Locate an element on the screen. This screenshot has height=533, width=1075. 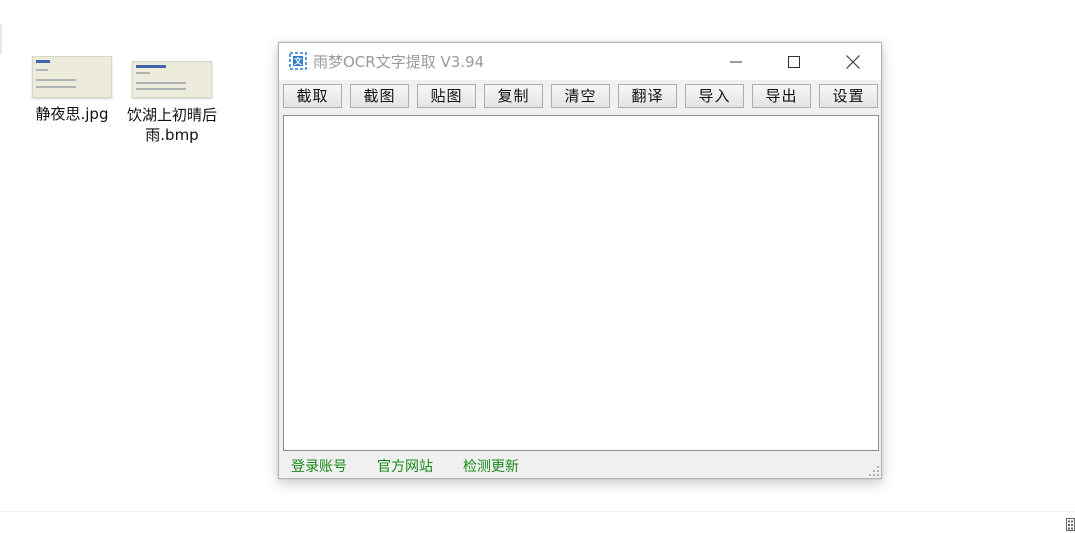
file-name-label: 饮湖上初晴后雨.bmp is located at coordinates (171, 125).